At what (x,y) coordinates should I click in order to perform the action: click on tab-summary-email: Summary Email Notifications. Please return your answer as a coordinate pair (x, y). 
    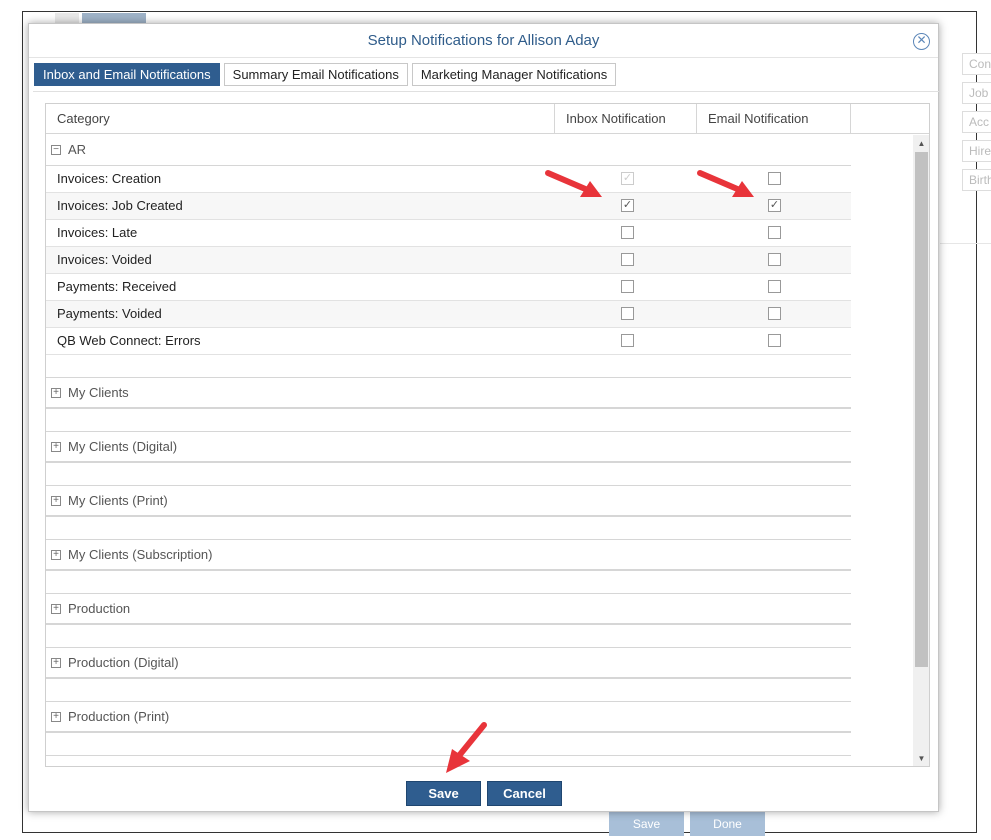
    Looking at the image, I should click on (315, 74).